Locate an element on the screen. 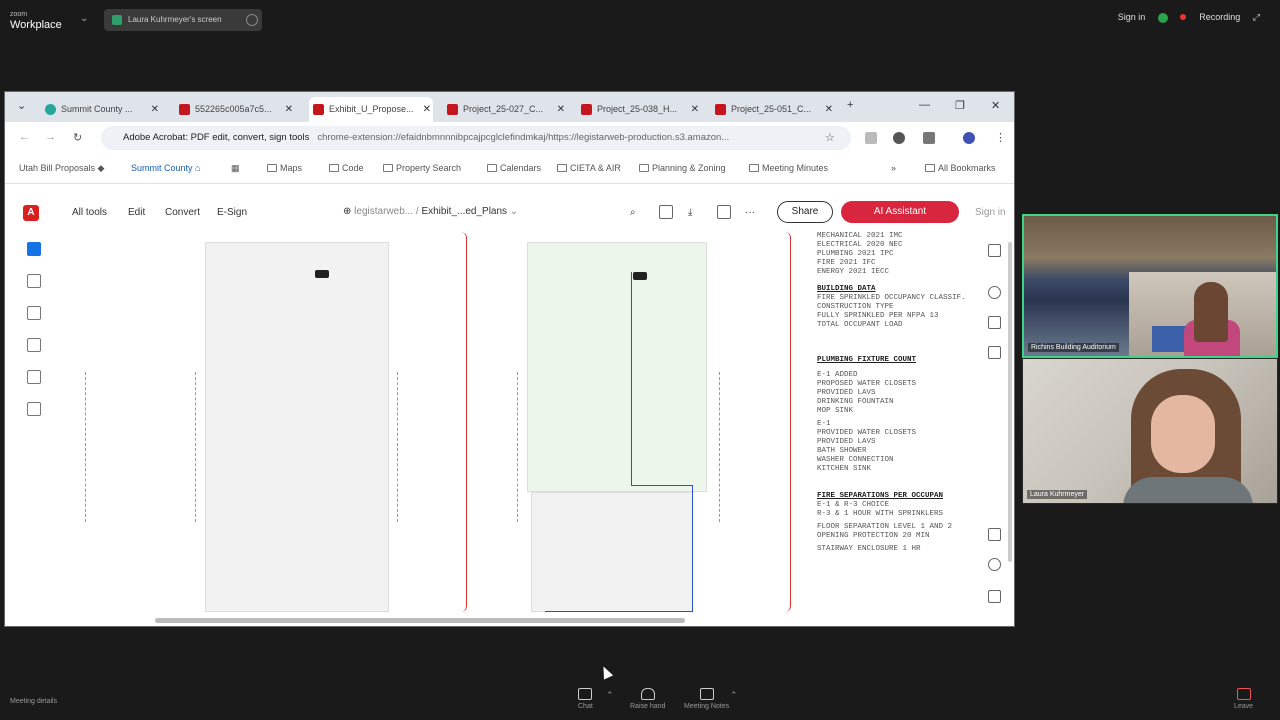  bookmark-meeting-minutes: Meeting Minutes is located at coordinates (788, 168).